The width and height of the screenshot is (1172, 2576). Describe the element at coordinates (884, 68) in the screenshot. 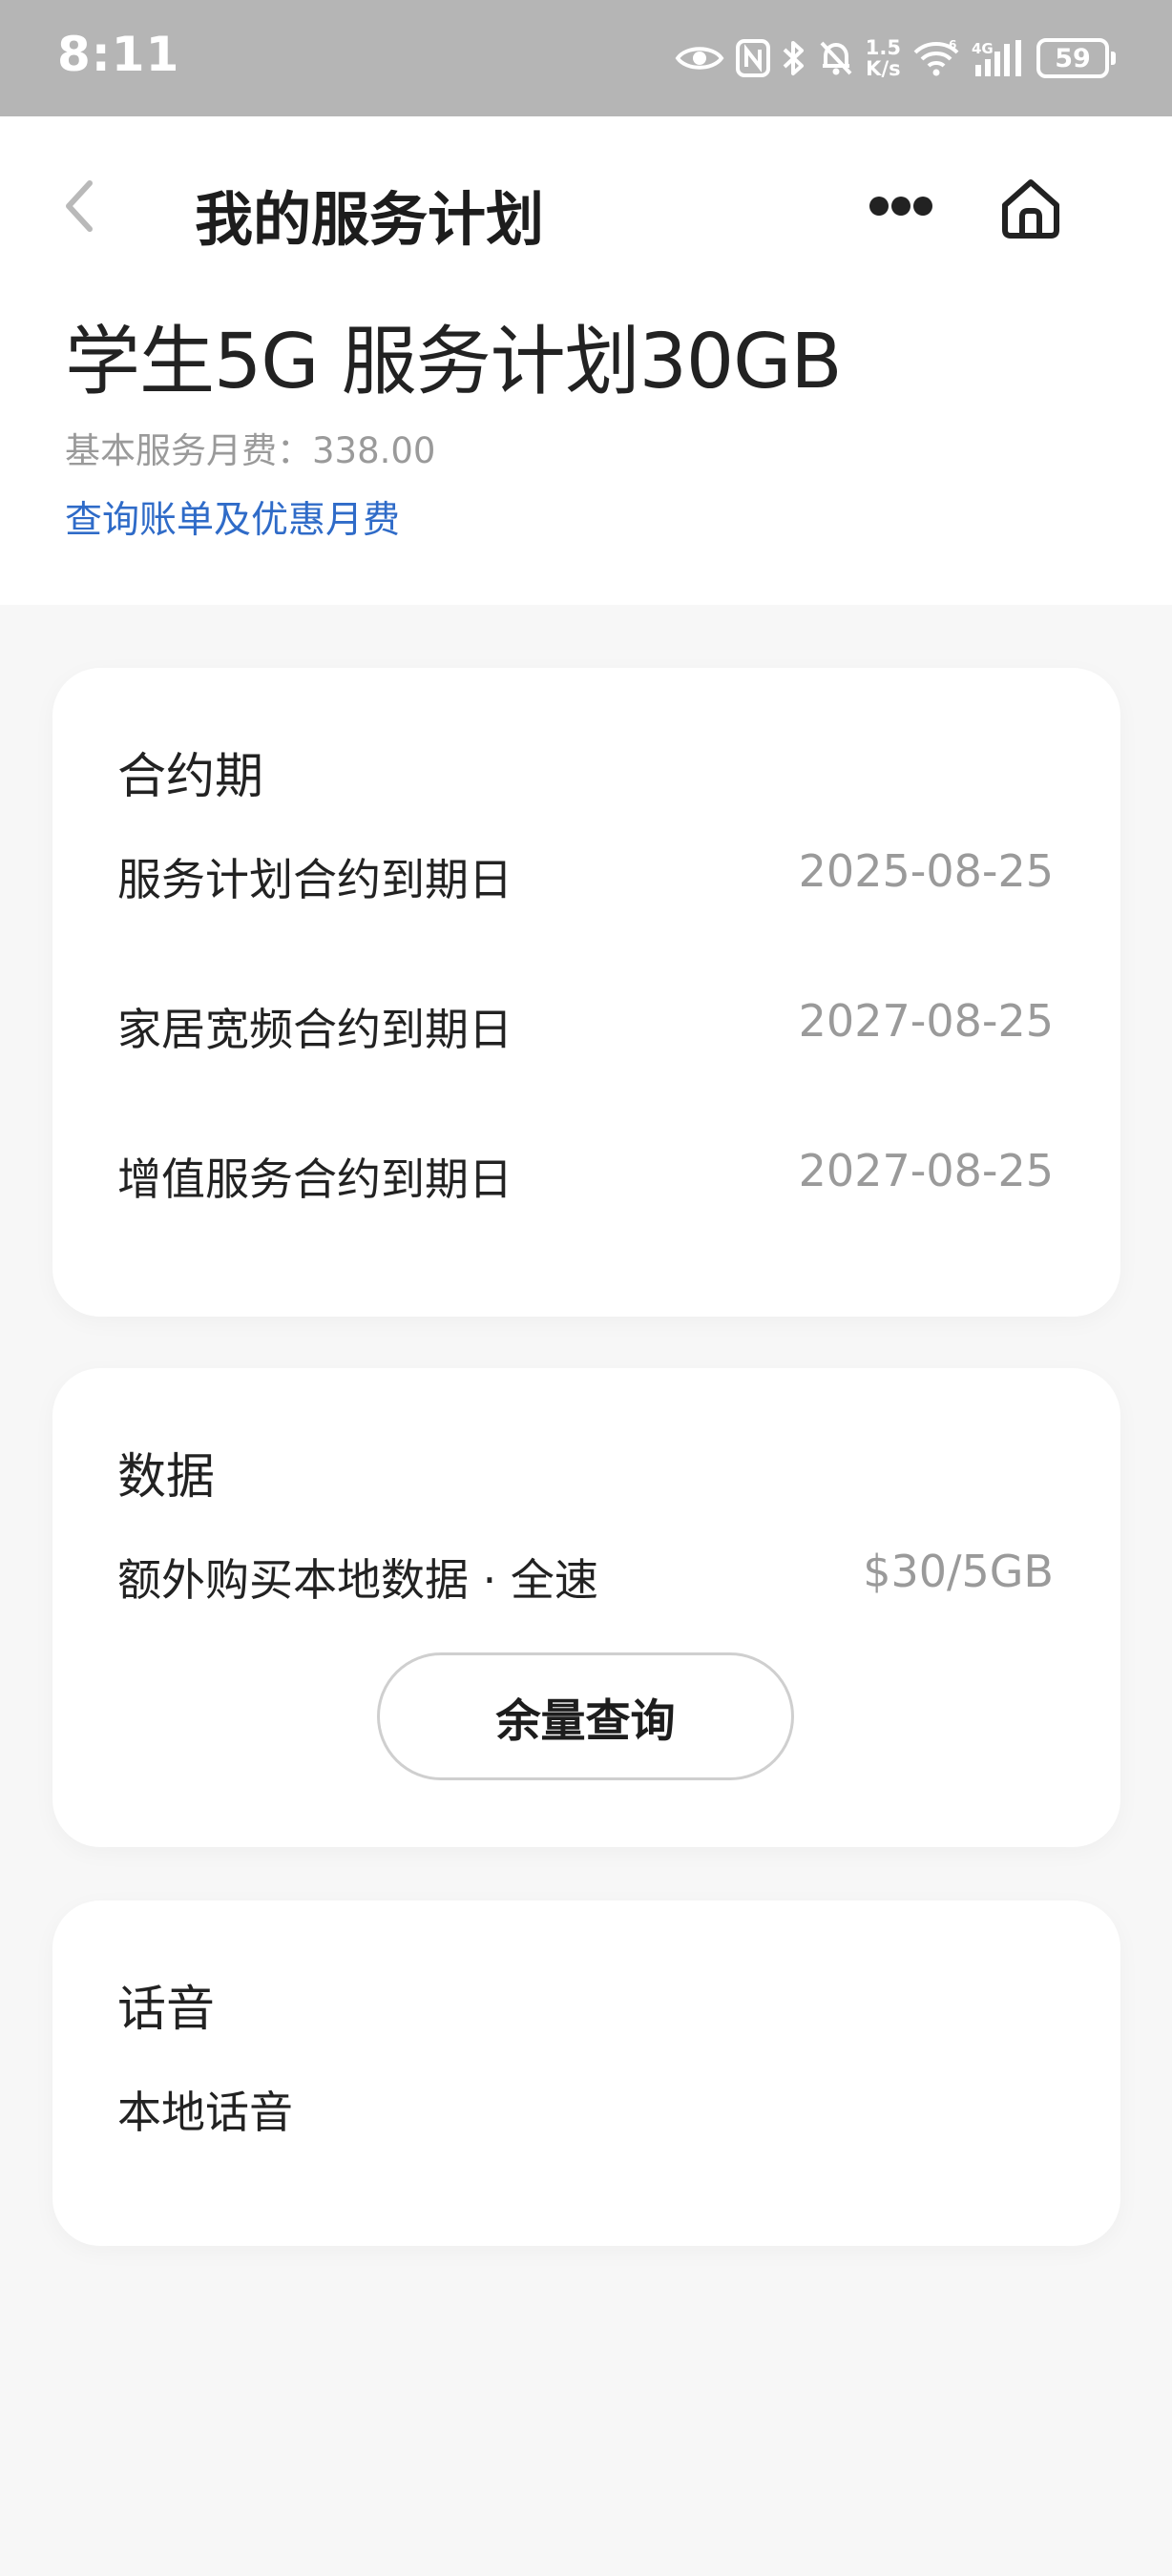

I see `network-speed-unit: K/s` at that location.